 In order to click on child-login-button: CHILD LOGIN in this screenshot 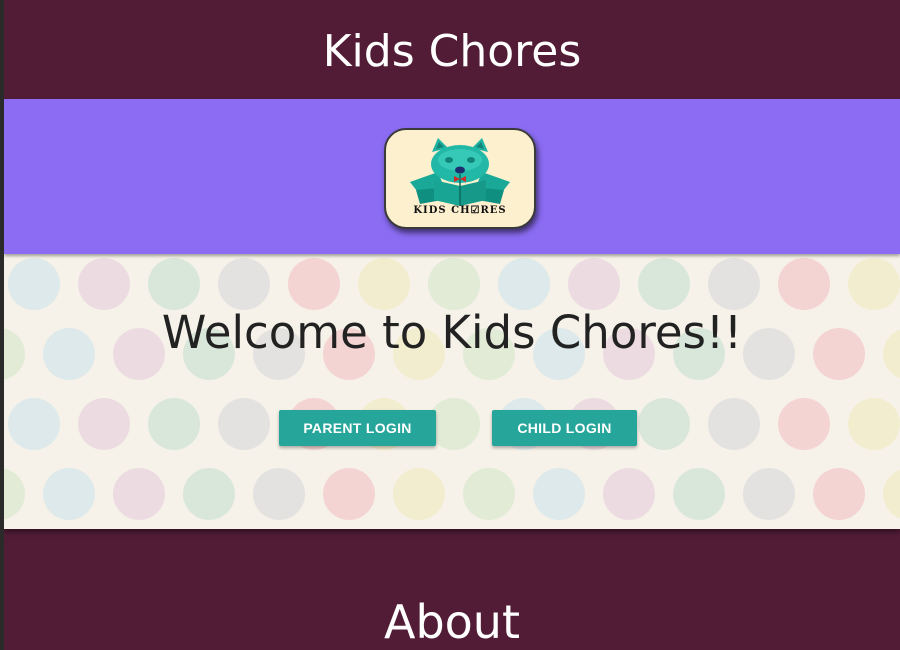, I will do `click(564, 428)`.